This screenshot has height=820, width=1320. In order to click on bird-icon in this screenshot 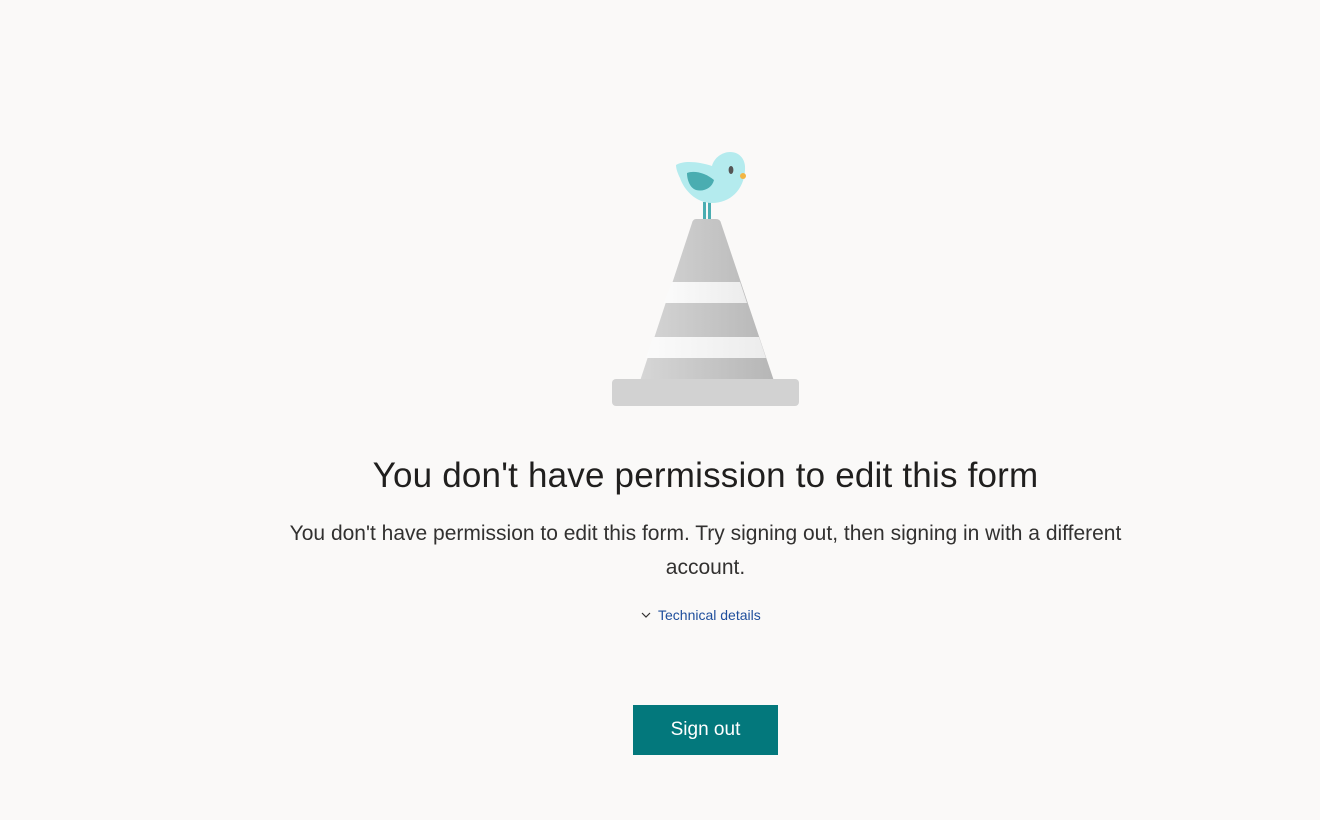, I will do `click(711, 177)`.